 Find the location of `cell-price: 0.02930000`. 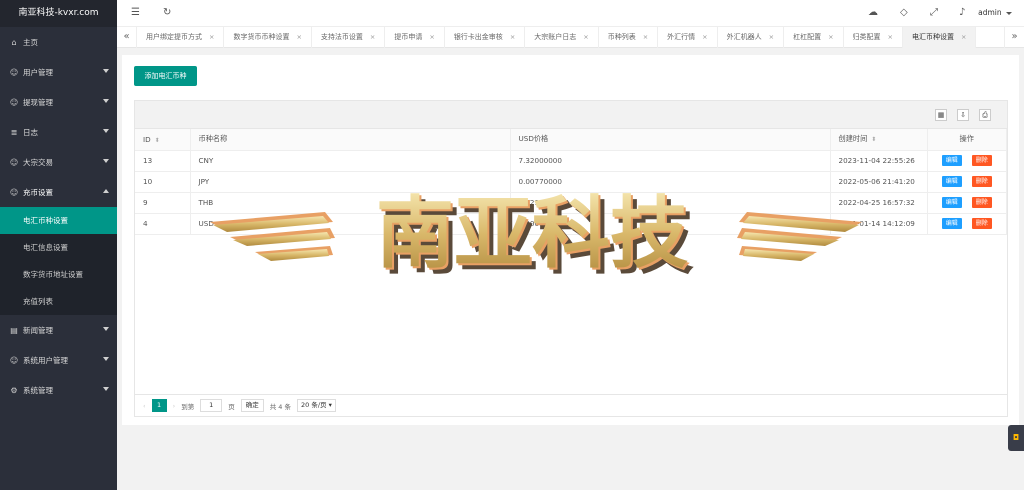

cell-price: 0.02930000 is located at coordinates (670, 203).